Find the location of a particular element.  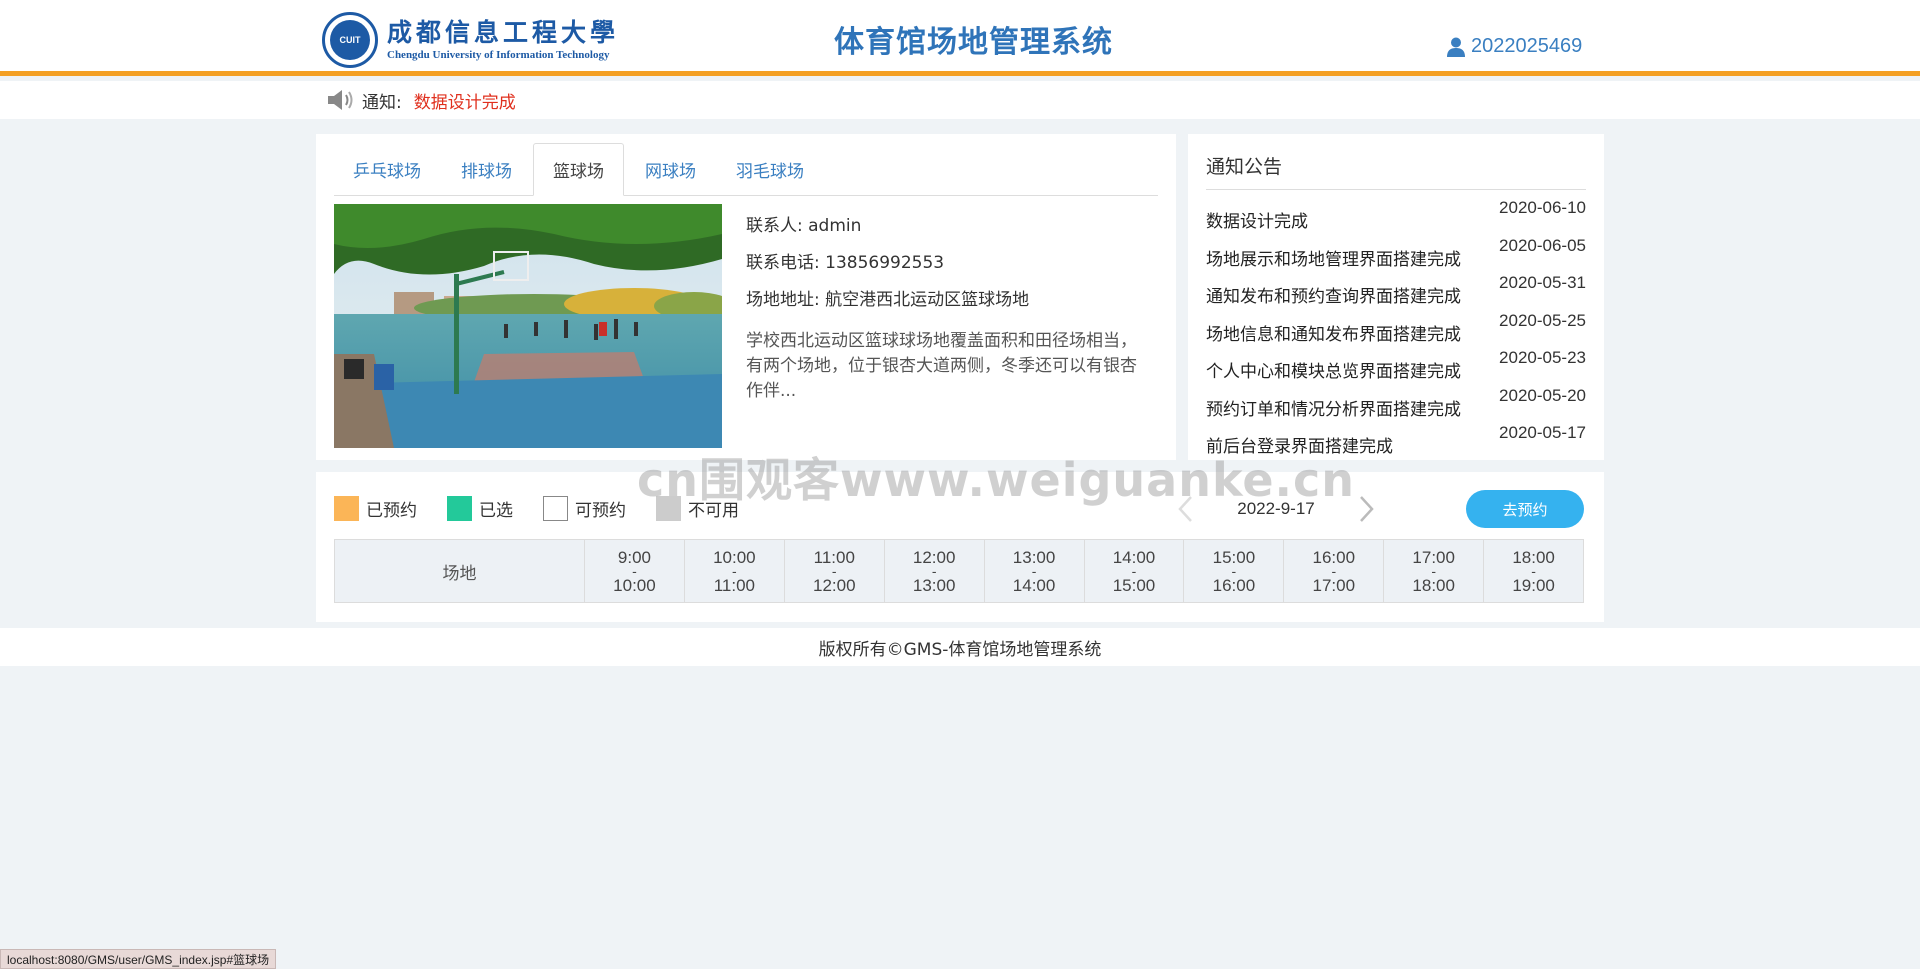

time-slot-header: 15:00 - 16:00 is located at coordinates (1234, 571).